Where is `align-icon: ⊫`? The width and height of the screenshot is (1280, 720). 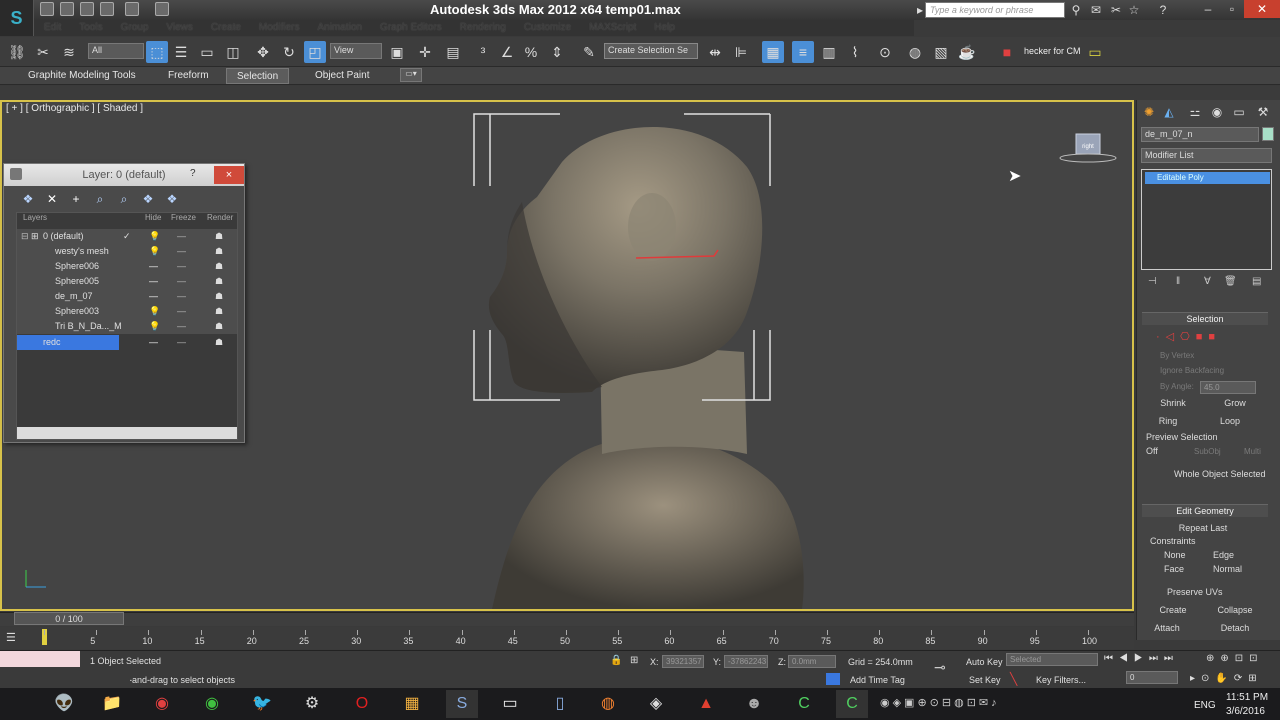
align-icon: ⊫ is located at coordinates (741, 52).